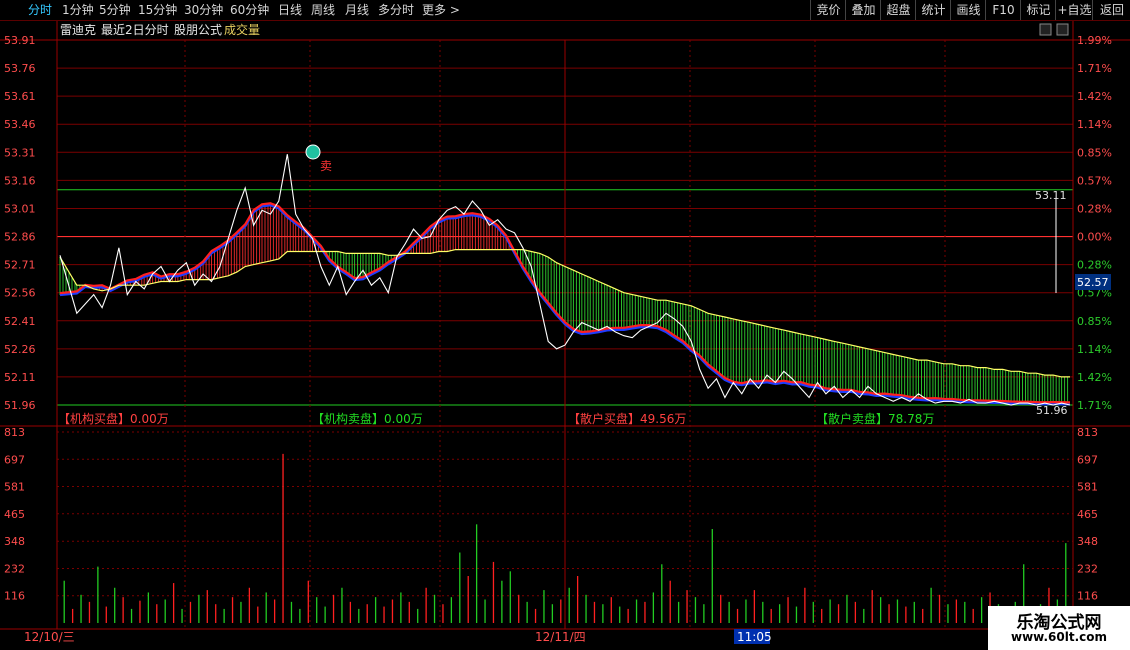 The height and width of the screenshot is (650, 1130). What do you see at coordinates (1054, 29) in the screenshot?
I see `window-controls` at bounding box center [1054, 29].